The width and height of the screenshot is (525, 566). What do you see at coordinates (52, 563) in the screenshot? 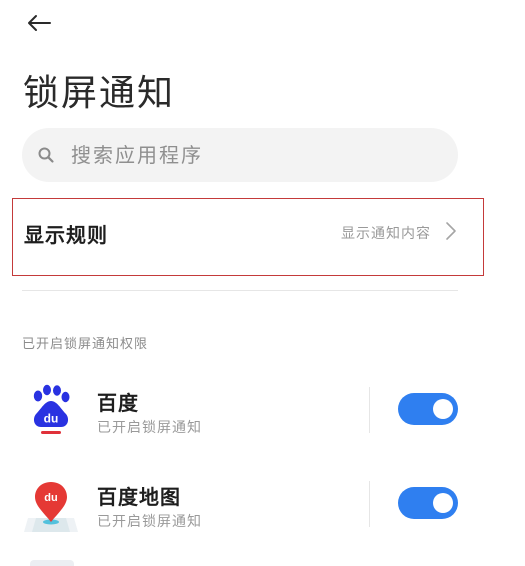
I see `app-icon-partial` at bounding box center [52, 563].